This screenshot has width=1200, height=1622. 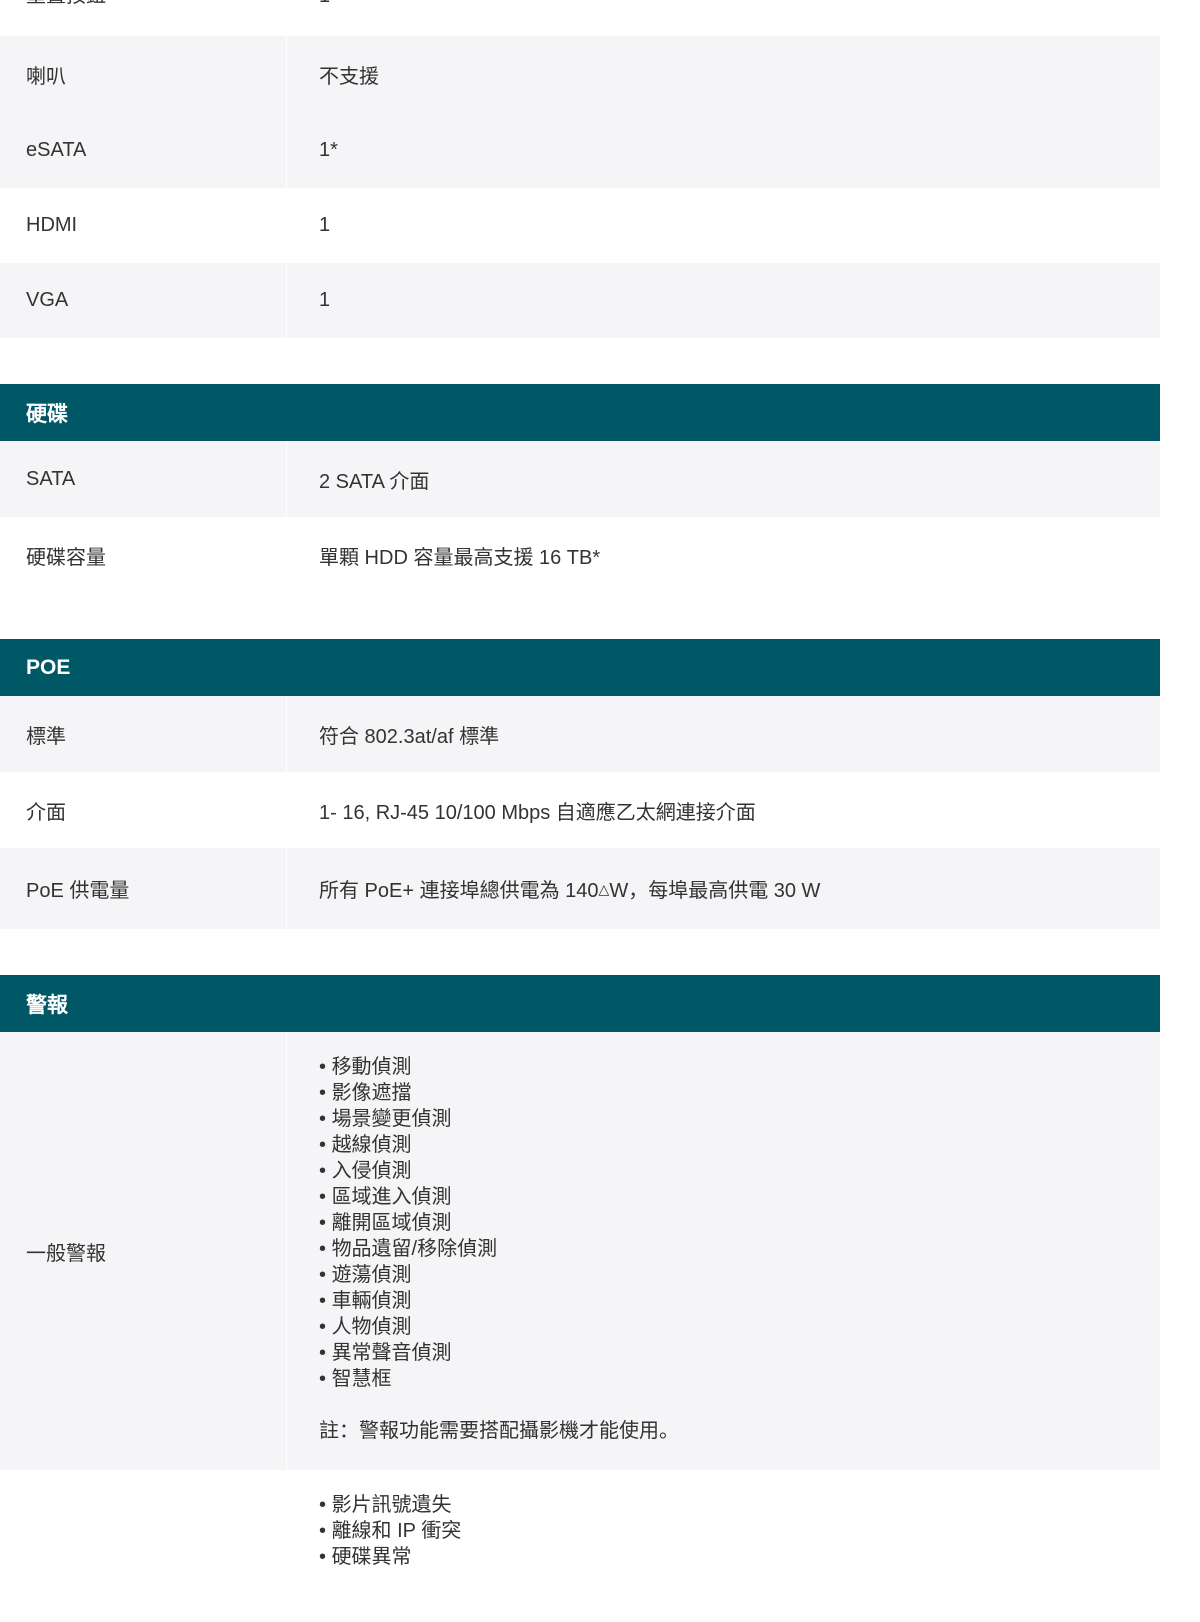 I want to click on spec-value: 符合 802.3at/af 標準, so click(x=409, y=736).